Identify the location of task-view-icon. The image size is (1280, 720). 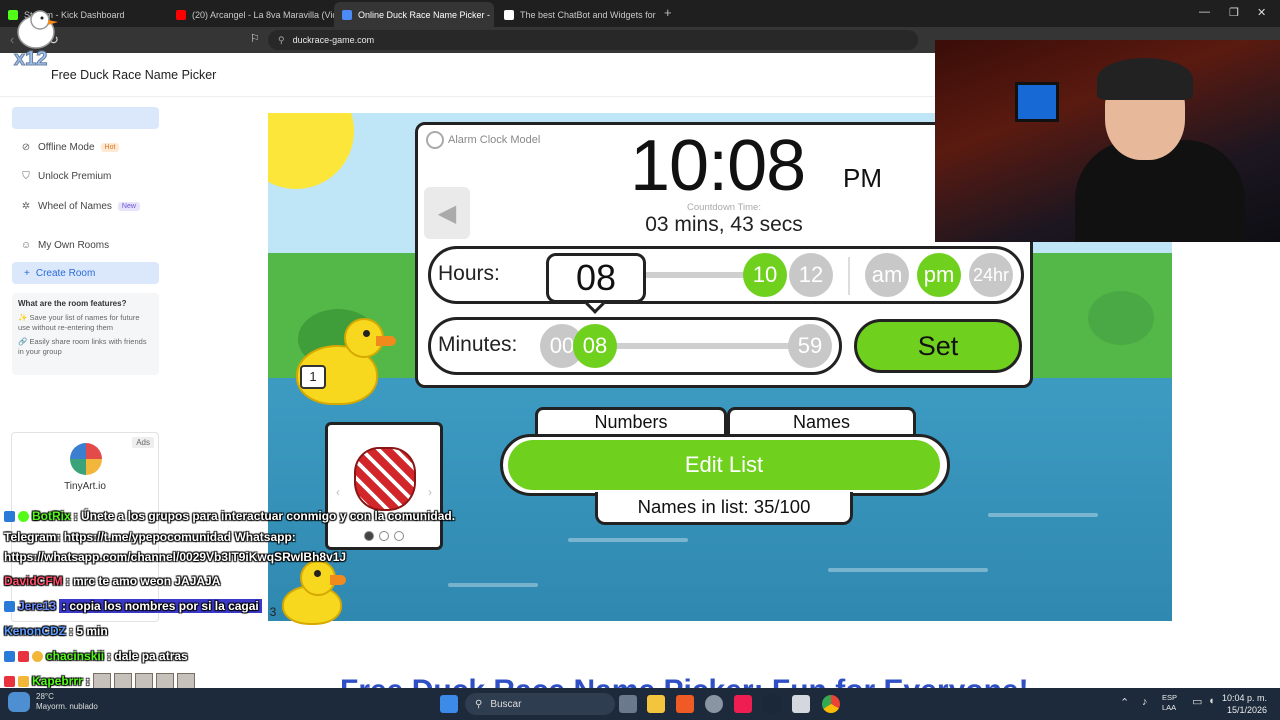
(628, 704).